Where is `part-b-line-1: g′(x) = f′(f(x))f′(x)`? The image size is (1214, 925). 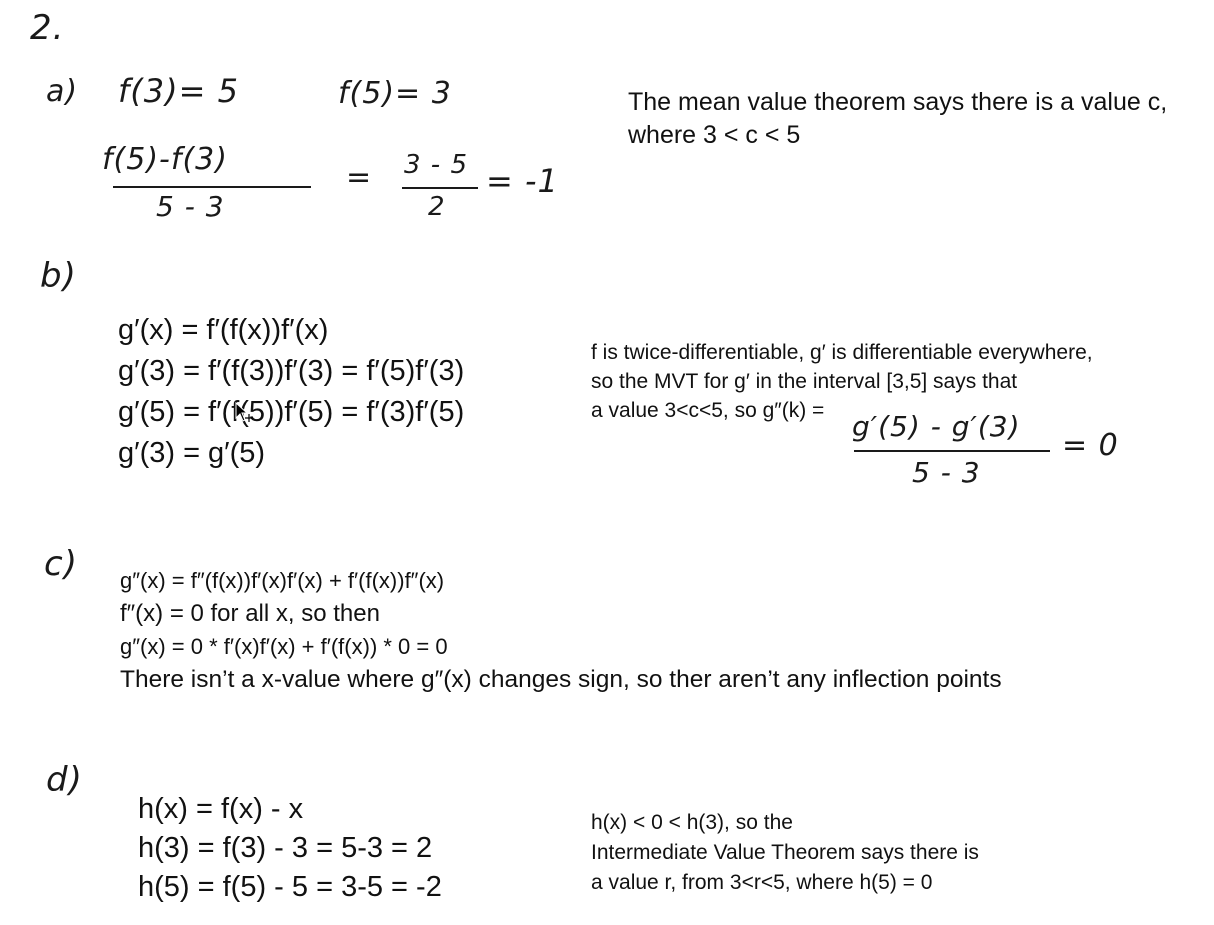 part-b-line-1: g′(x) = f′(f(x))f′(x) is located at coordinates (223, 330).